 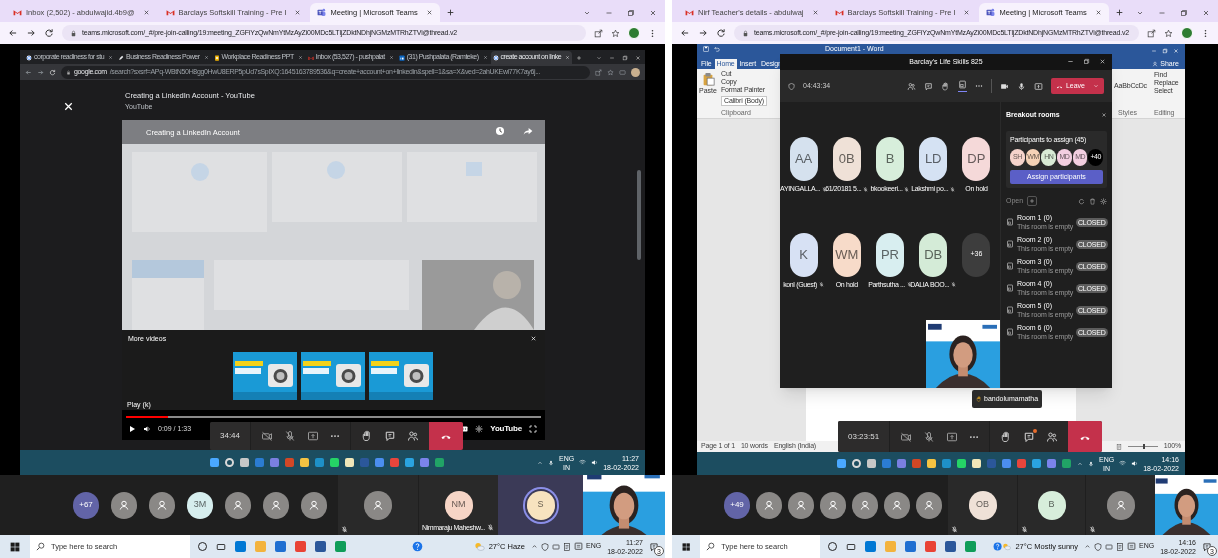 I want to click on call-timer: 34:44, so click(x=231, y=436).